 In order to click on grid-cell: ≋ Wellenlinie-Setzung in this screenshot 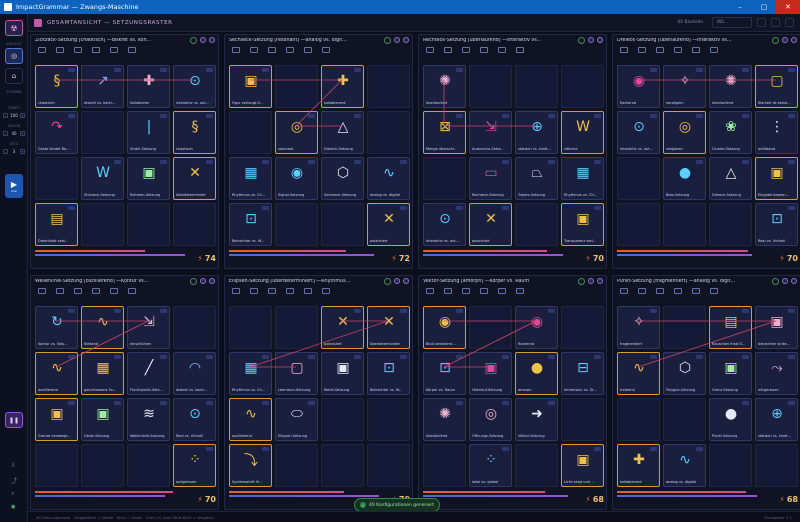, I will do `click(148, 419)`.